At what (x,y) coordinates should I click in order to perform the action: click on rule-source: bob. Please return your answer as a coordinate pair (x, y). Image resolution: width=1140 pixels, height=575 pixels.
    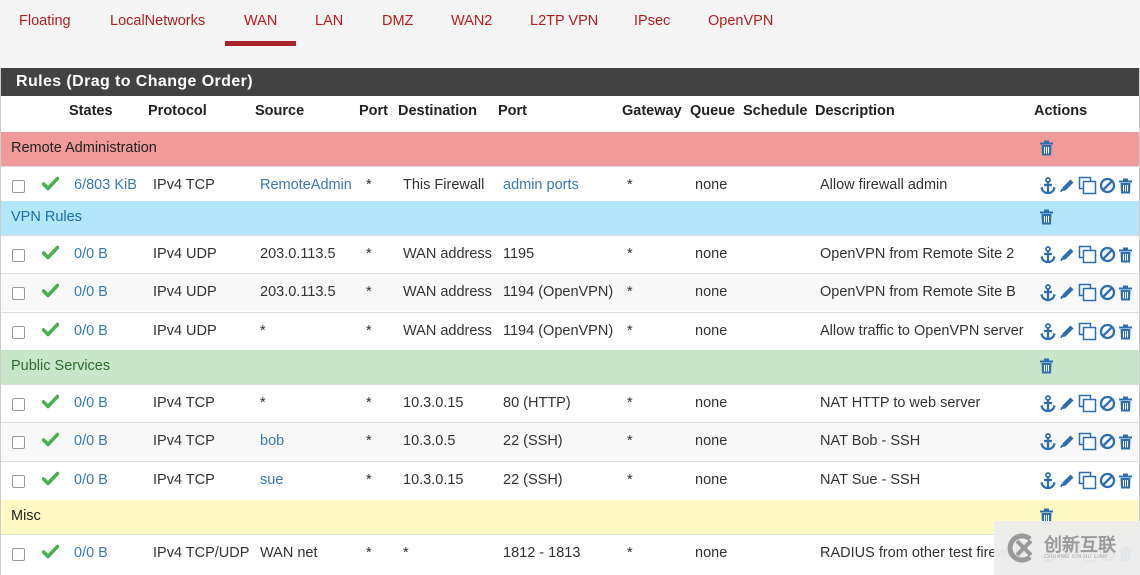
    Looking at the image, I should click on (272, 441).